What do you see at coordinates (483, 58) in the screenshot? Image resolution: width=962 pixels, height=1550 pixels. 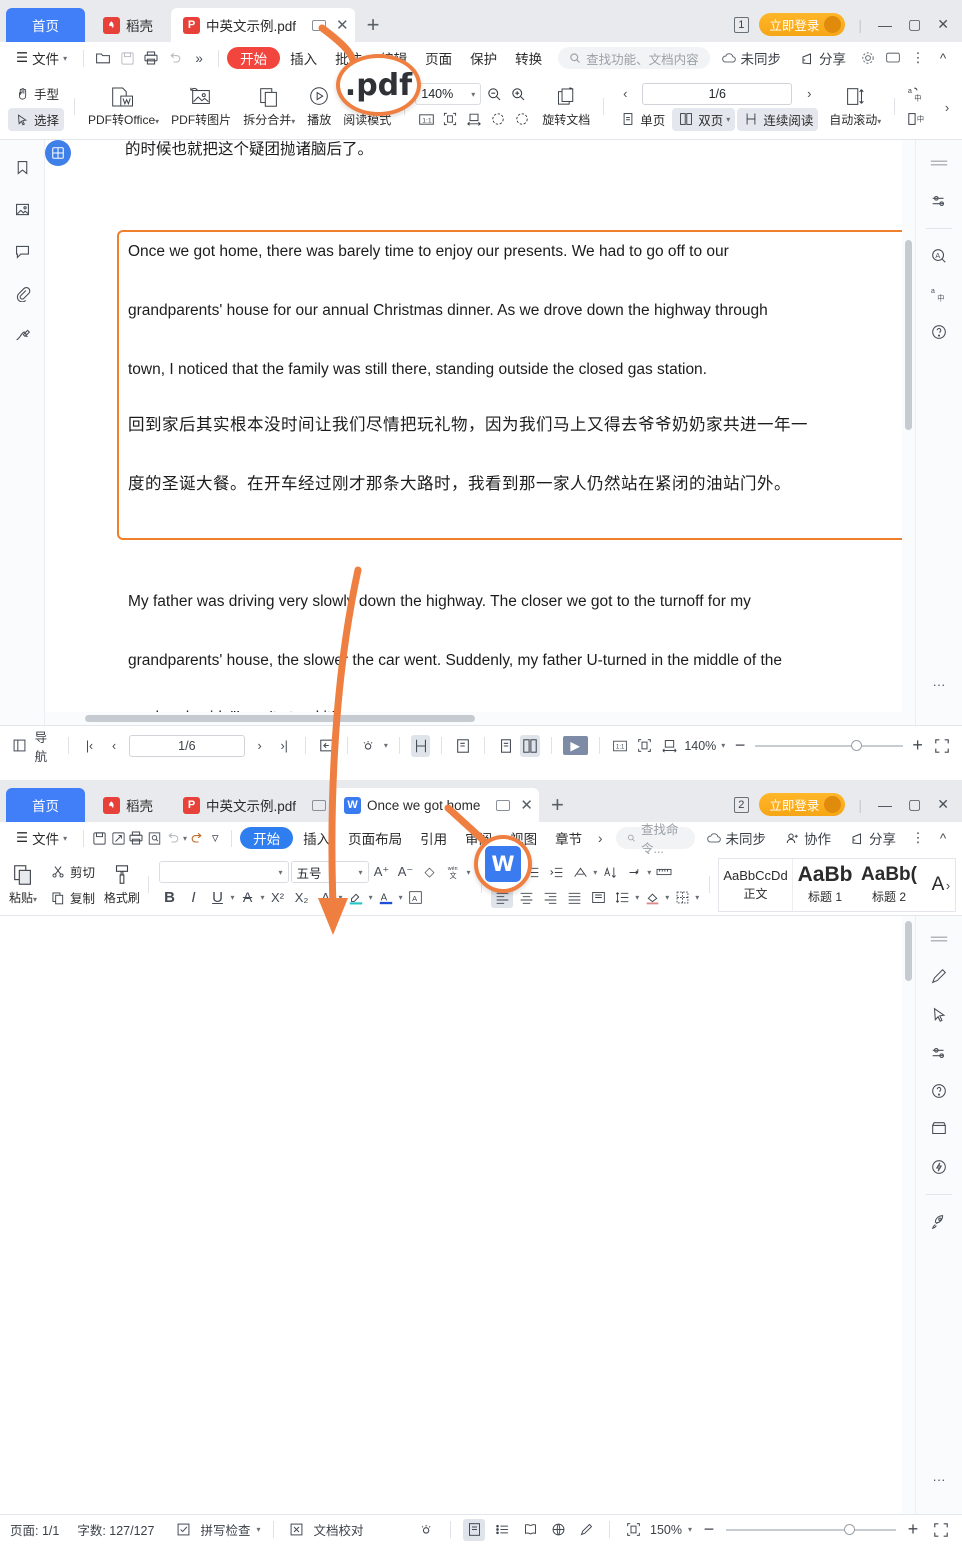 I see `menu-tab-protect: 保护` at bounding box center [483, 58].